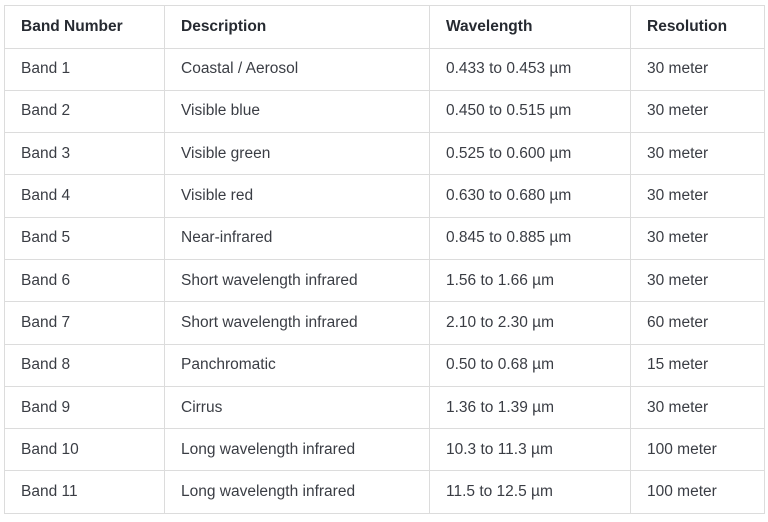  What do you see at coordinates (530, 69) in the screenshot?
I see `wavelength-cell: 0.433 to 0.453 µm` at bounding box center [530, 69].